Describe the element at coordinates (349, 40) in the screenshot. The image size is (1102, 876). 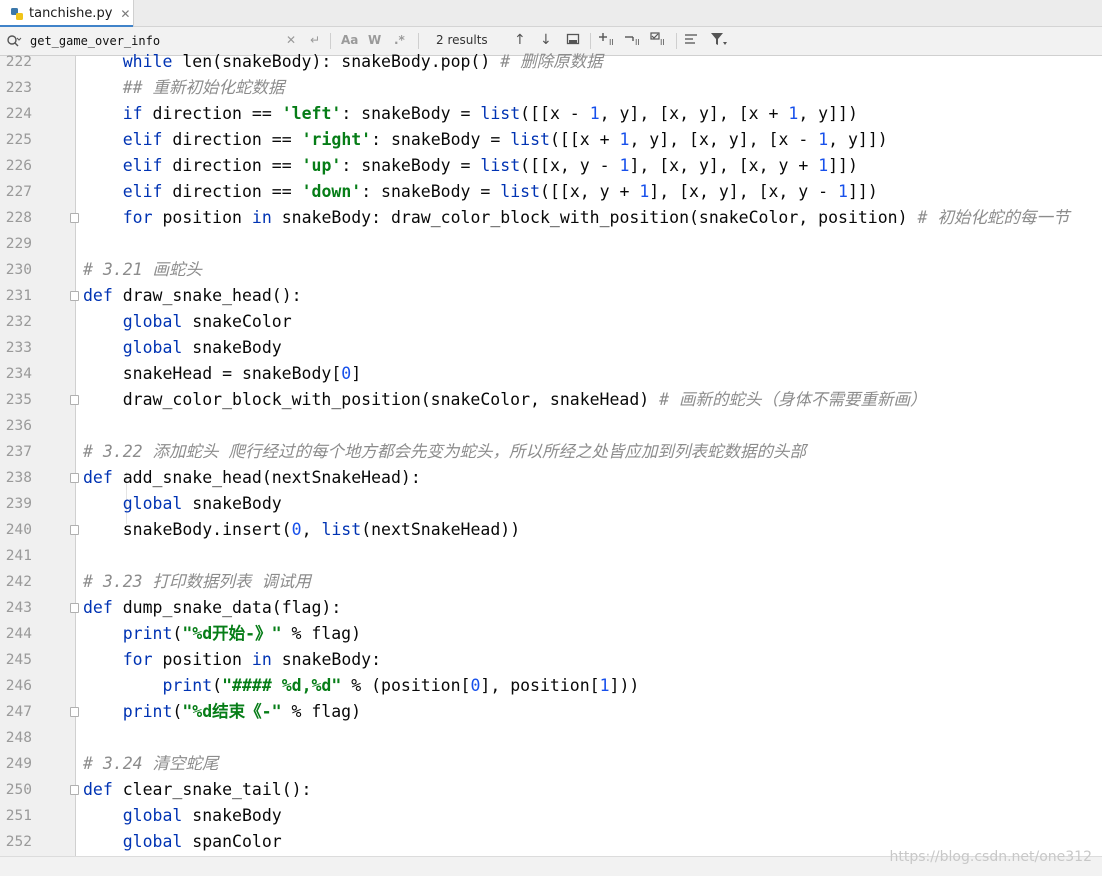
I see `match-case-button: Aa` at that location.